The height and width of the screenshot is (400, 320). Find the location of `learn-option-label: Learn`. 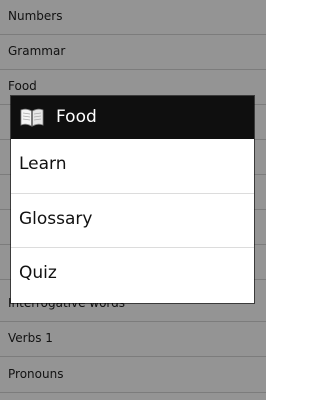

learn-option-label: Learn is located at coordinates (43, 164).